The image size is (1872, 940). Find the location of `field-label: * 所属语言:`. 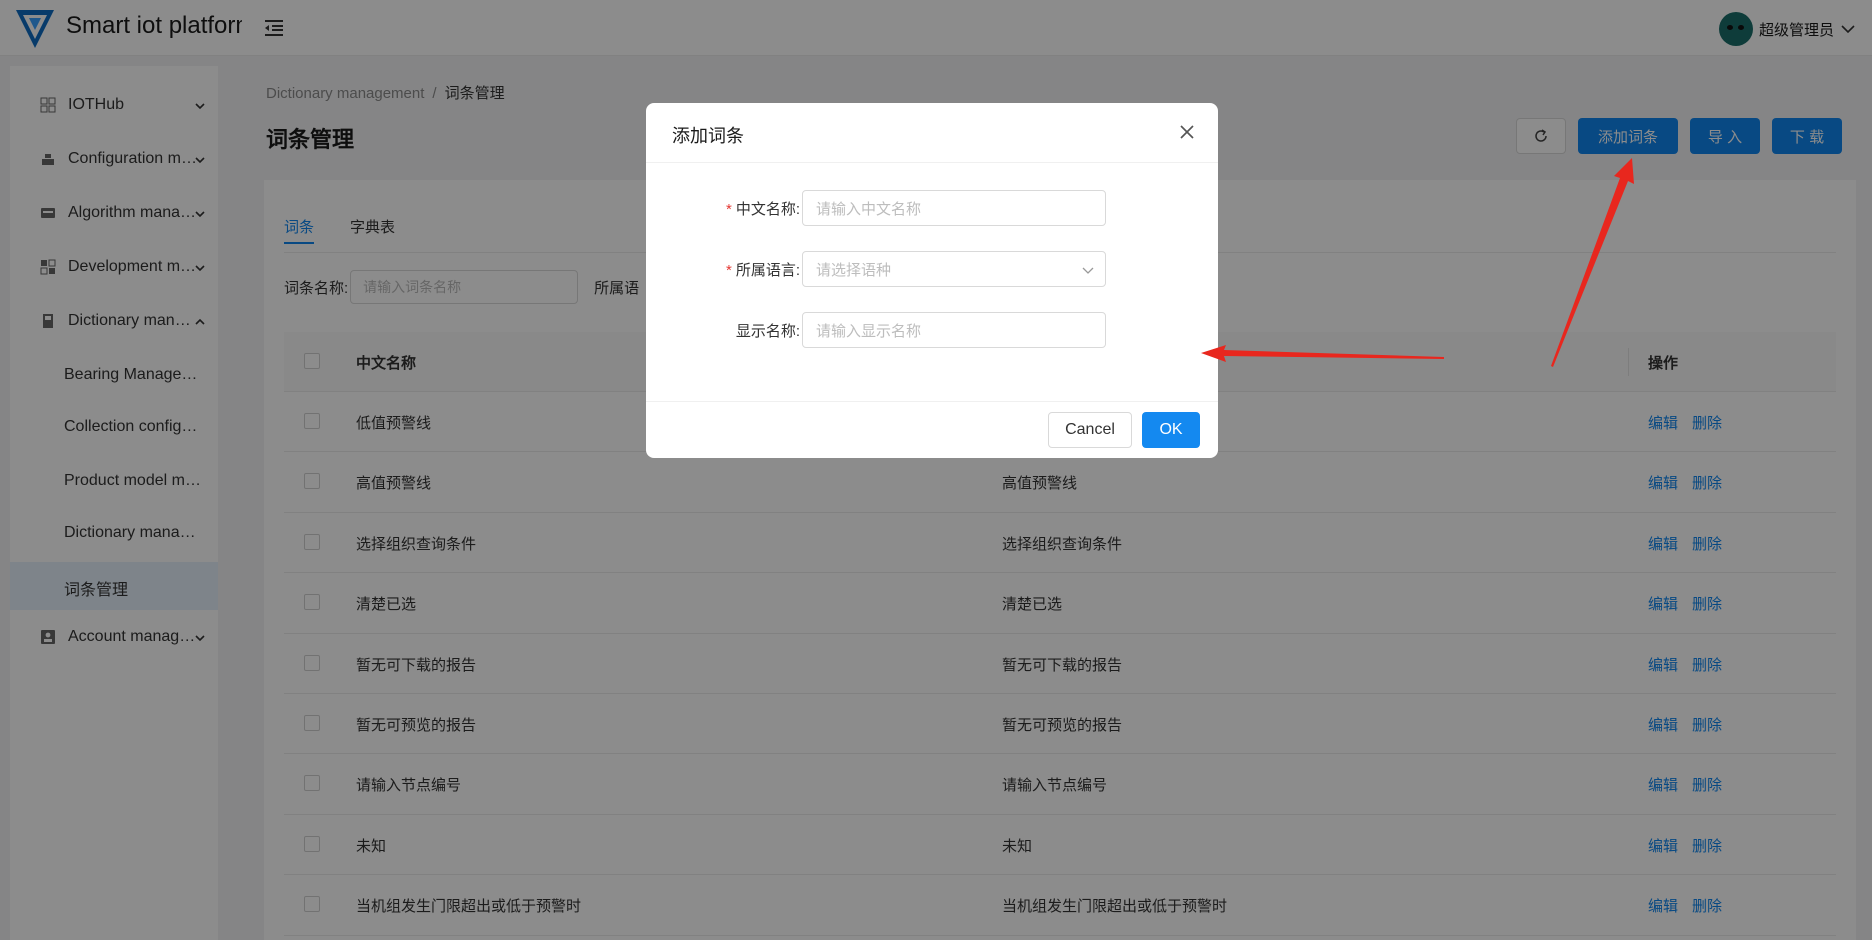

field-label: * 所属语言: is located at coordinates (762, 270).